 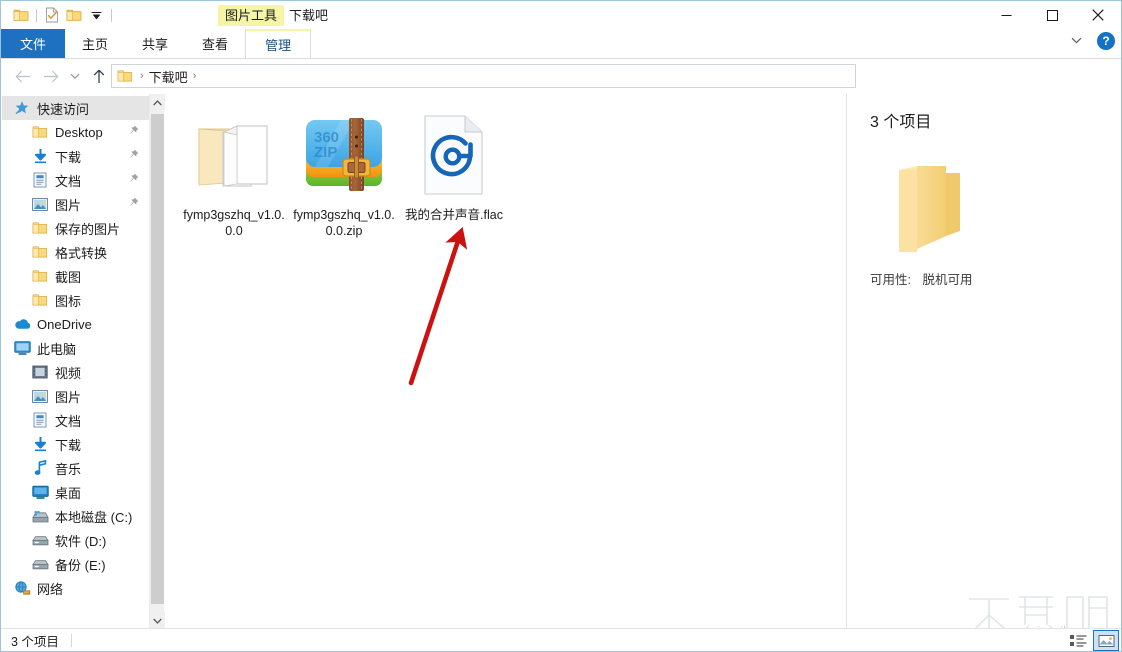 What do you see at coordinates (75, 180) in the screenshot?
I see `sidebar-item-3: 文档` at bounding box center [75, 180].